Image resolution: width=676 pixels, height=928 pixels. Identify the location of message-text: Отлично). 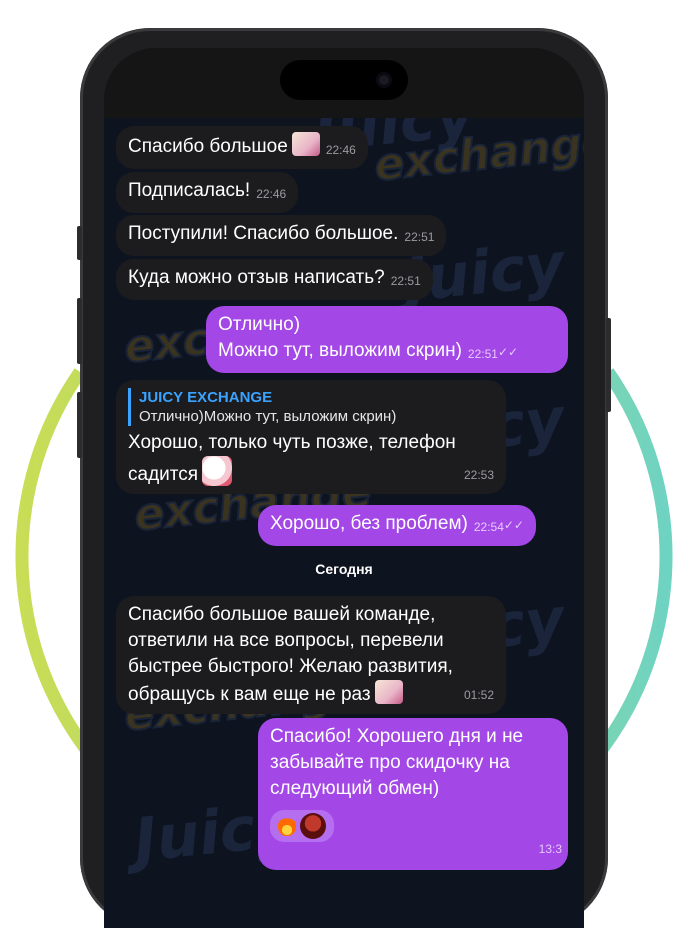
(259, 324).